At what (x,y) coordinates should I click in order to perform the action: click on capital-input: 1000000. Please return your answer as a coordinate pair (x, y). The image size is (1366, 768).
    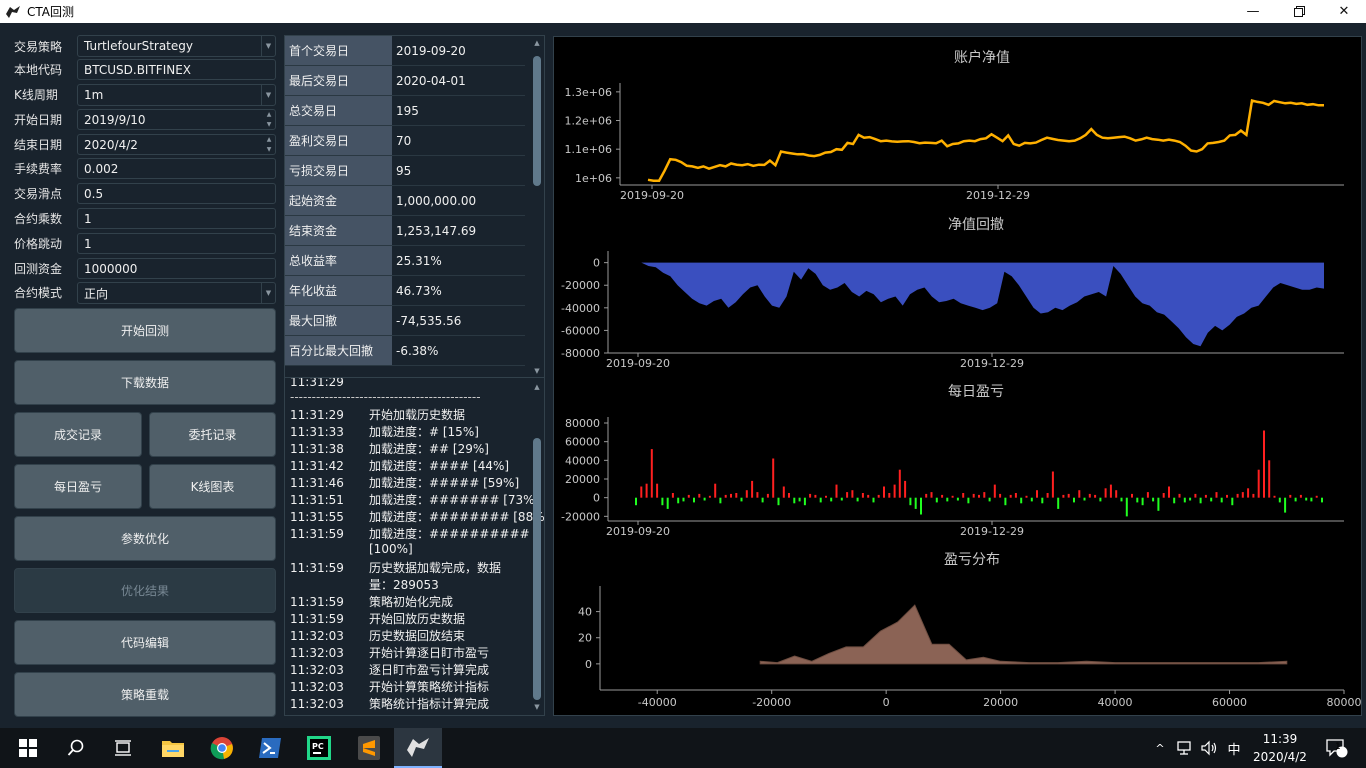
    Looking at the image, I should click on (176, 268).